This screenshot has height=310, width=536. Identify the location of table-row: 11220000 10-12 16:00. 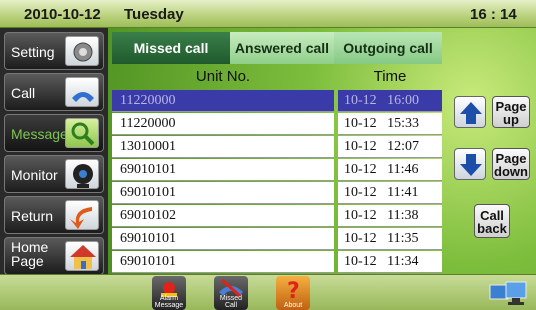
(277, 101).